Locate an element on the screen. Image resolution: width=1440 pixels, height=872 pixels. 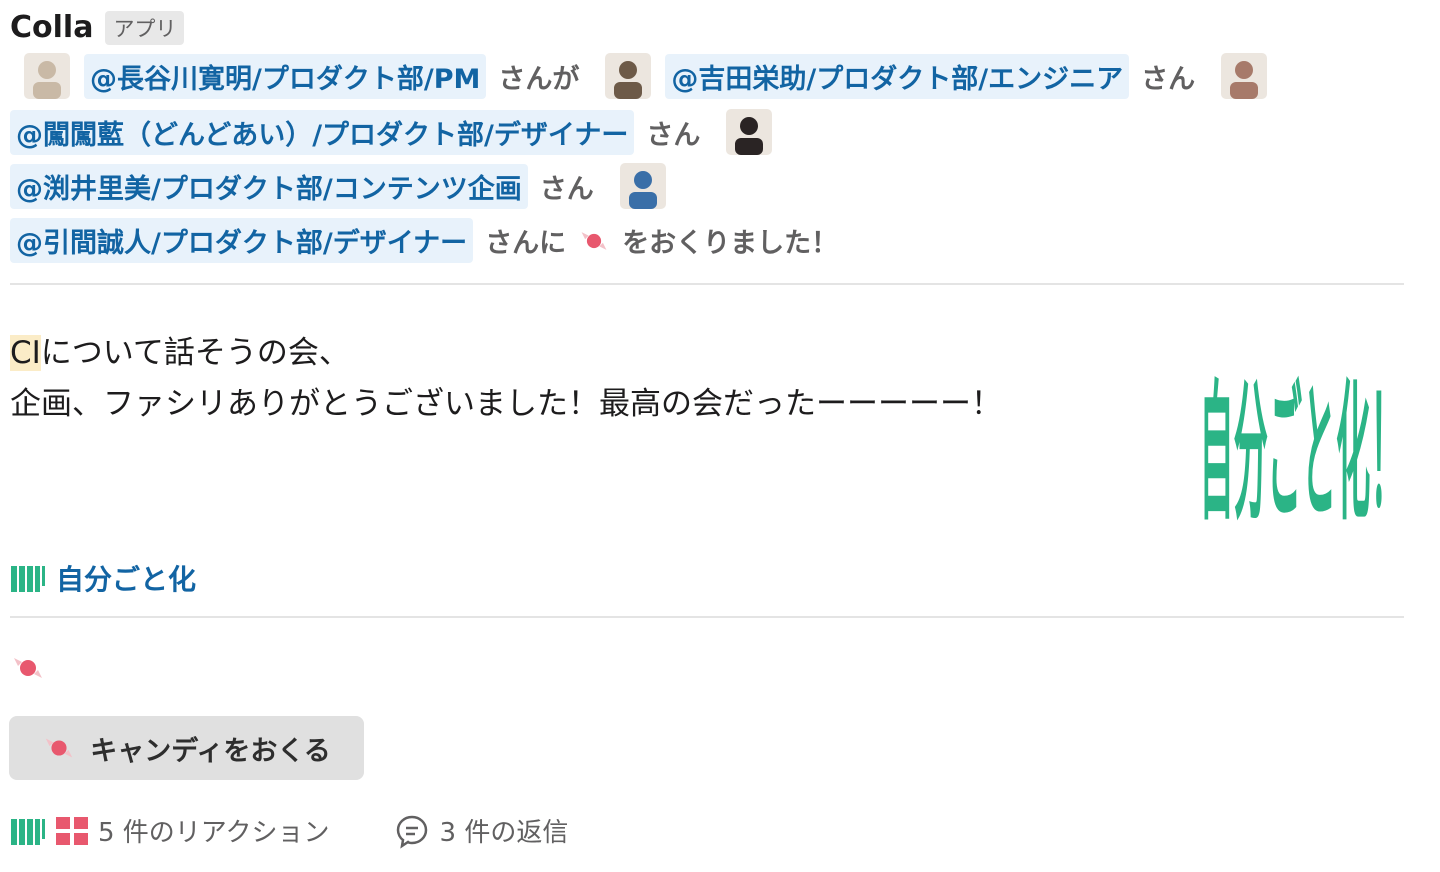
avatar-ran is located at coordinates (1244, 76).